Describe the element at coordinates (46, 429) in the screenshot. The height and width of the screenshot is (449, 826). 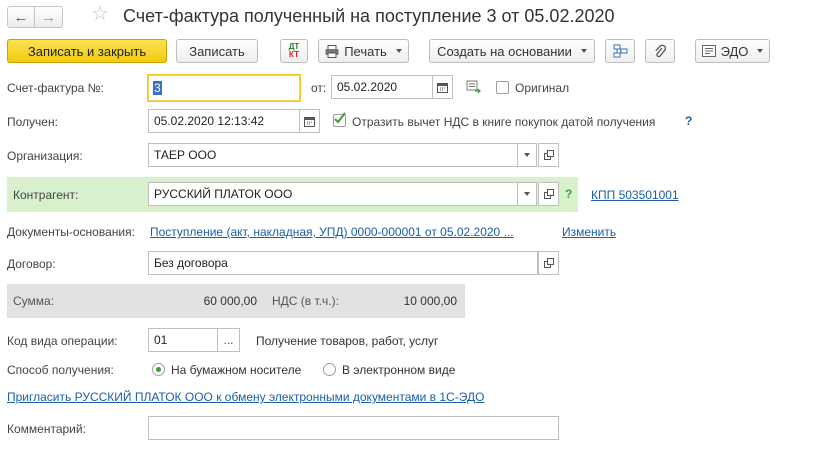
I see `comment-label: Комментарий:` at that location.